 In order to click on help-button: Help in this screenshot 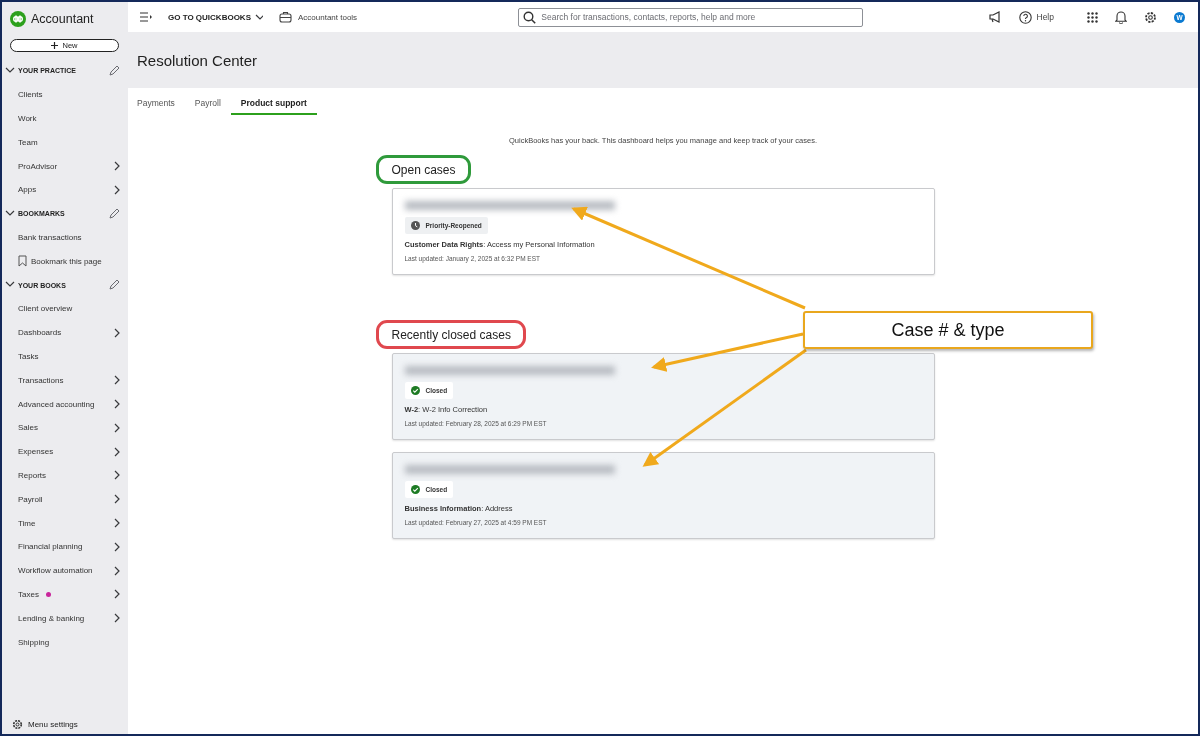, I will do `click(1036, 17)`.